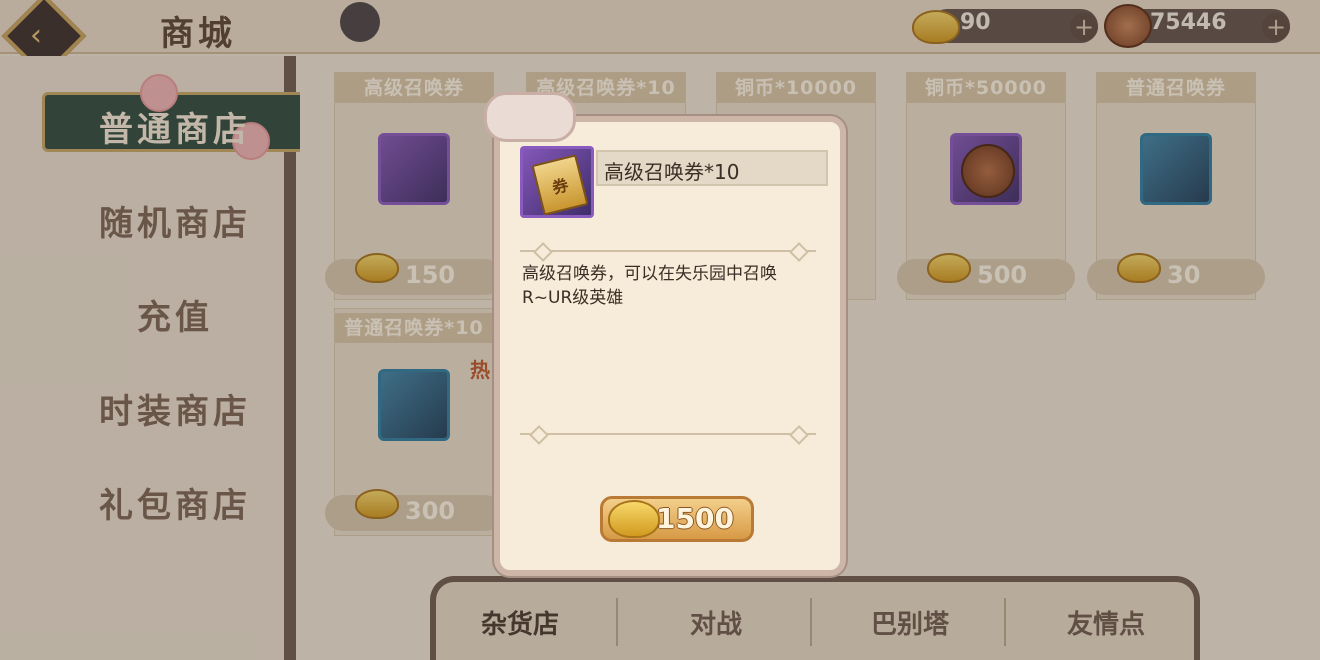 Image resolution: width=1320 pixels, height=660 pixels. Describe the element at coordinates (649, 286) in the screenshot. I see `popup-item-description: 高级召唤券，可以在失乐园中召唤R~UR级英雄` at that location.